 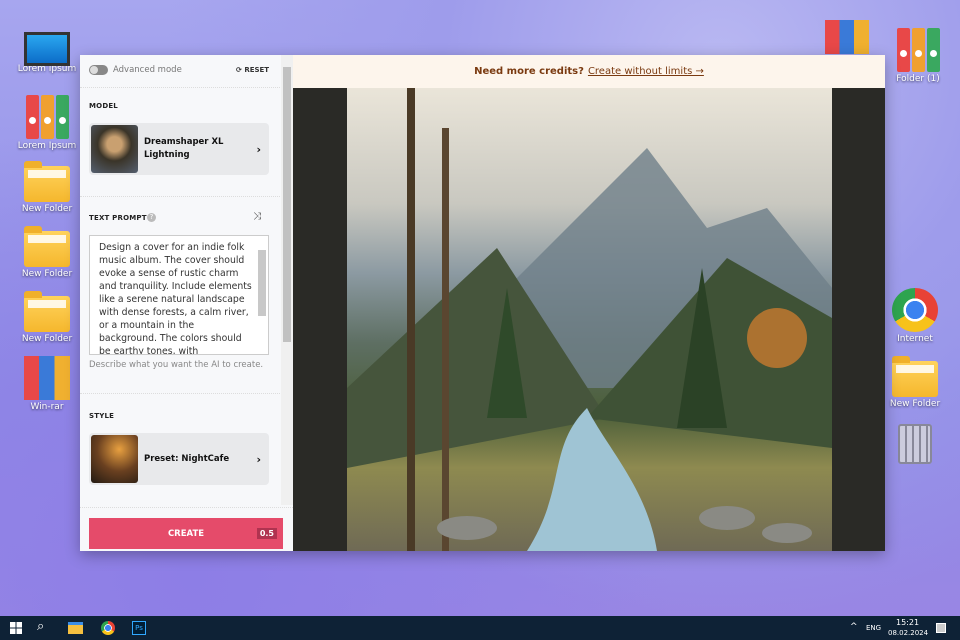 What do you see at coordinates (179, 459) in the screenshot?
I see `style-selector: Preset: NightCafe ›` at bounding box center [179, 459].